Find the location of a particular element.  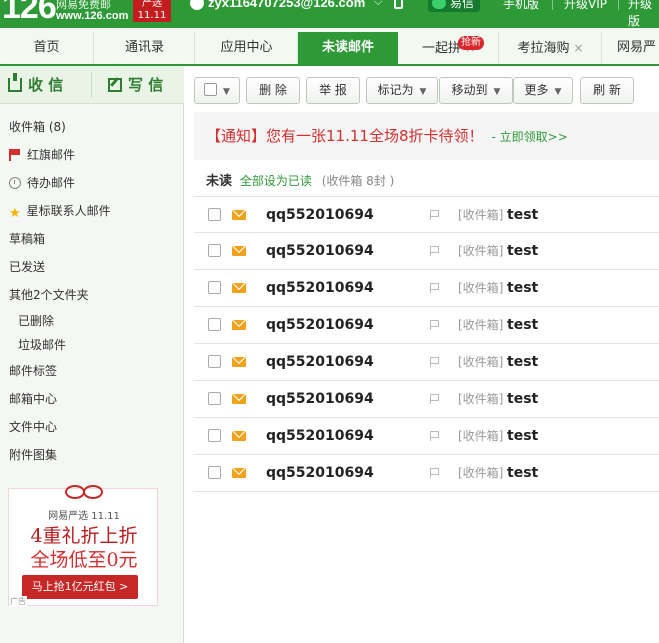

select-all-dropdown: ▼ is located at coordinates (217, 90).